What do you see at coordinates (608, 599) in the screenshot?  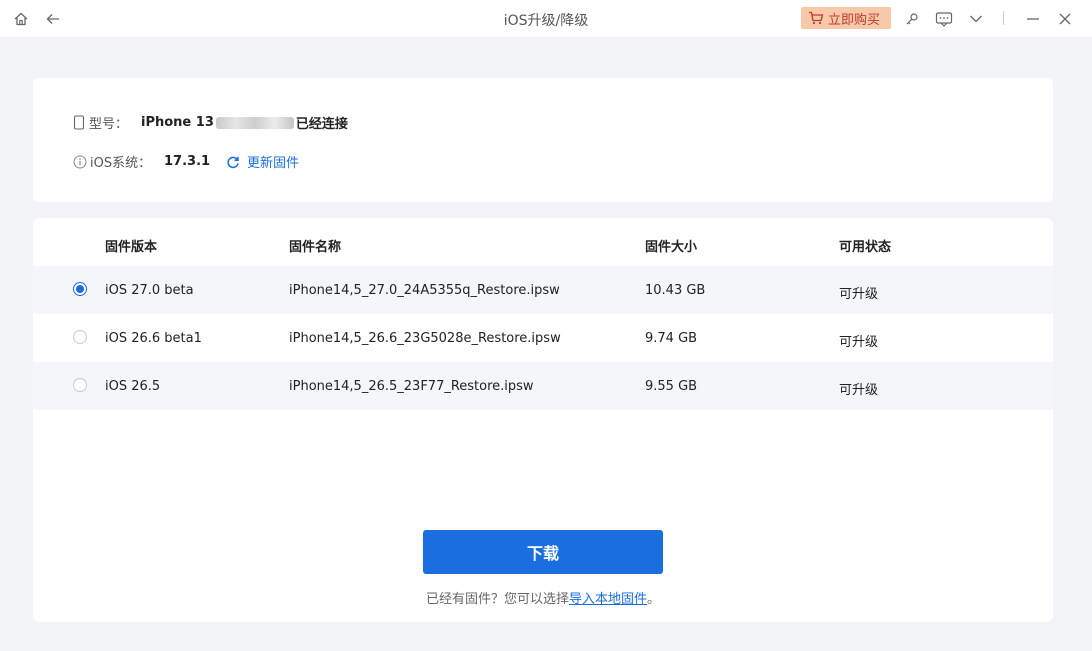 I see `import-local-firmware-link: 导入本地固件` at bounding box center [608, 599].